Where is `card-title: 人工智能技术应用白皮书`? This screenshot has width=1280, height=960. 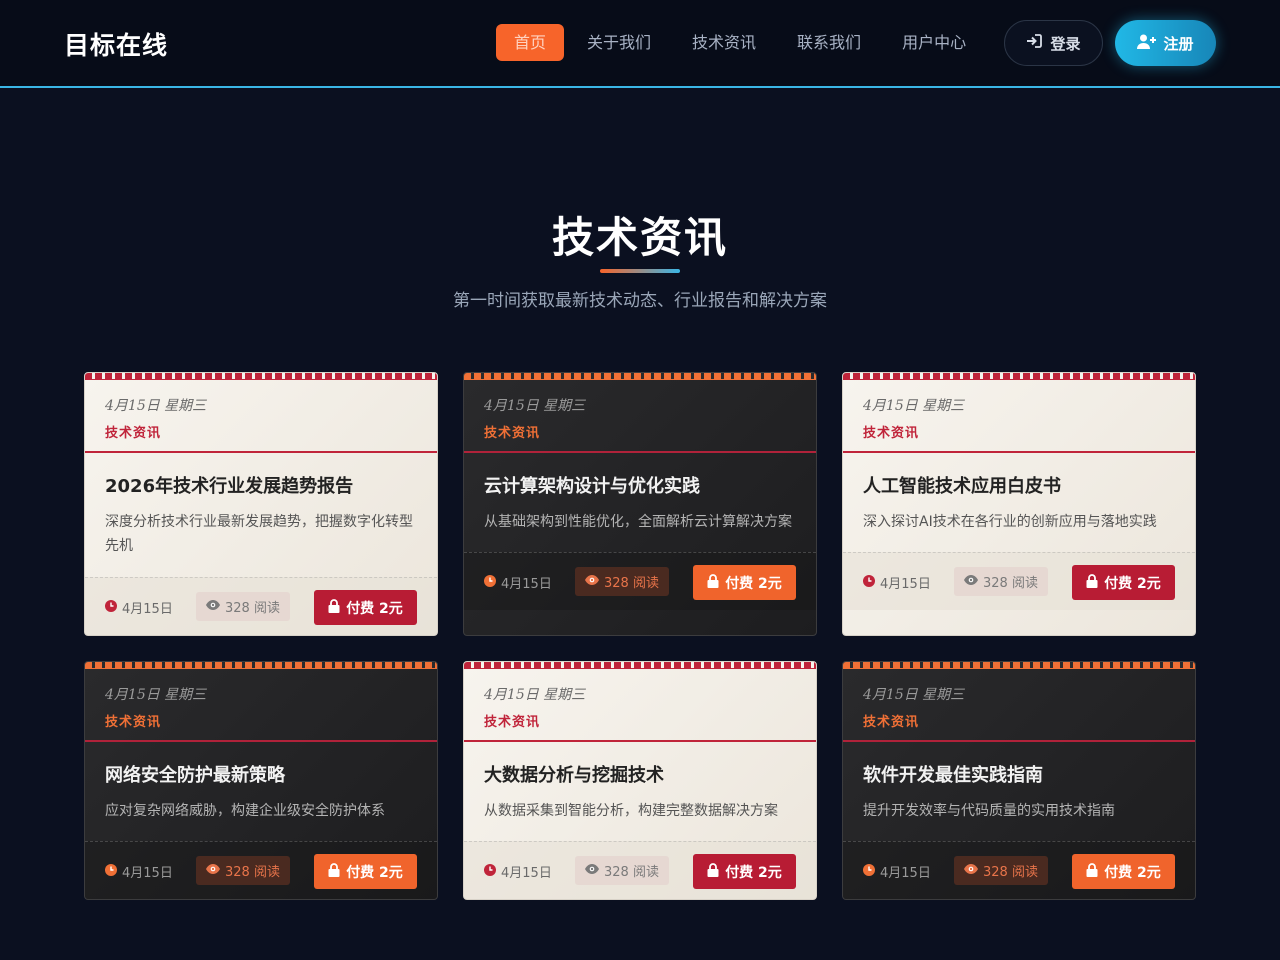 card-title: 人工智能技术应用白皮书 is located at coordinates (962, 485).